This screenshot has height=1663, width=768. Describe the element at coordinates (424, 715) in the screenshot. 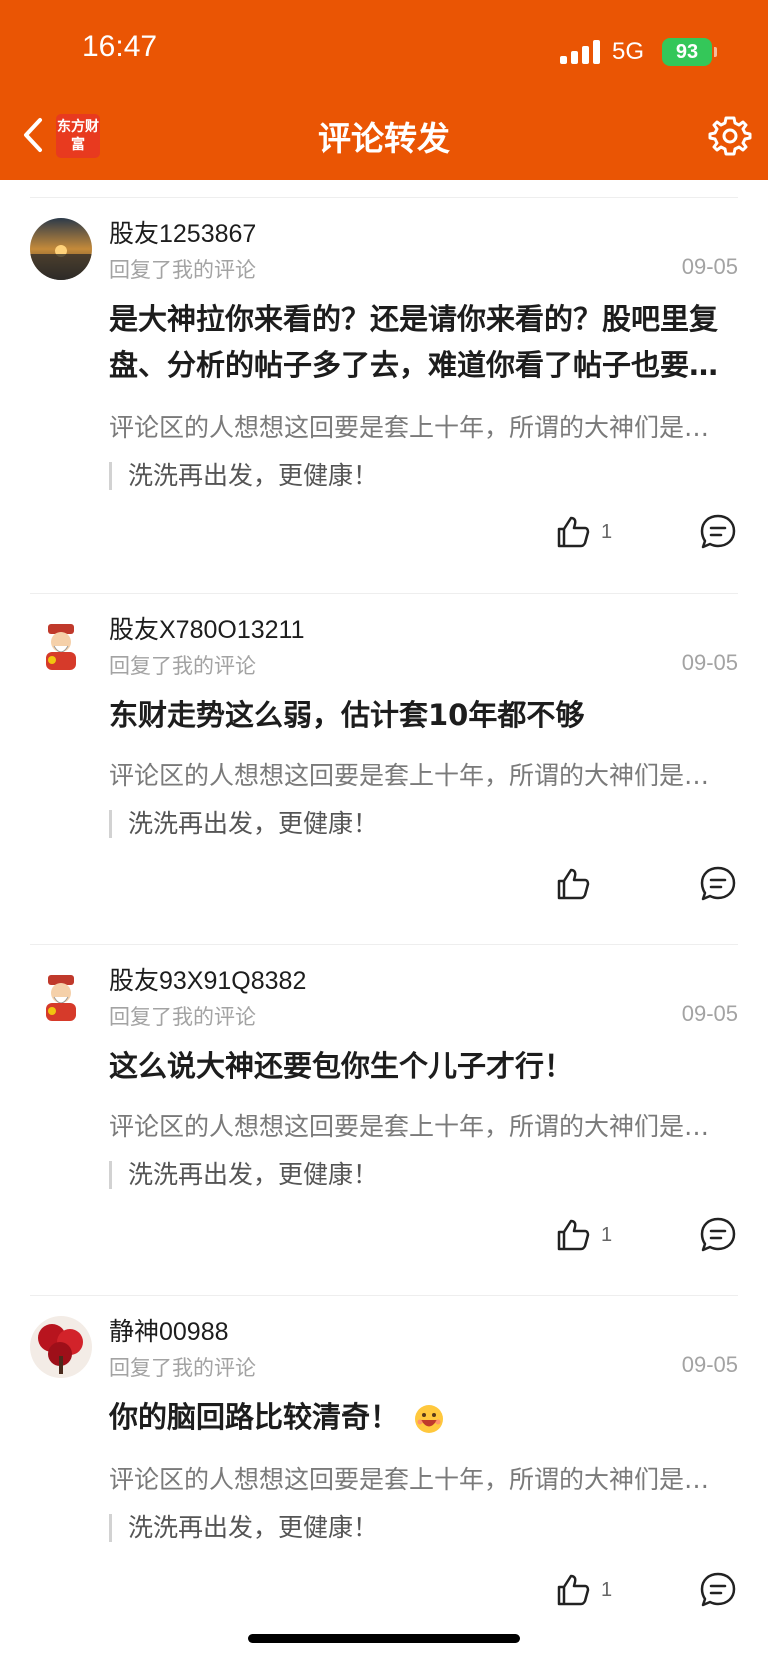

I see `reply-text: 东财走势这么弱，估计套10年都不够` at that location.